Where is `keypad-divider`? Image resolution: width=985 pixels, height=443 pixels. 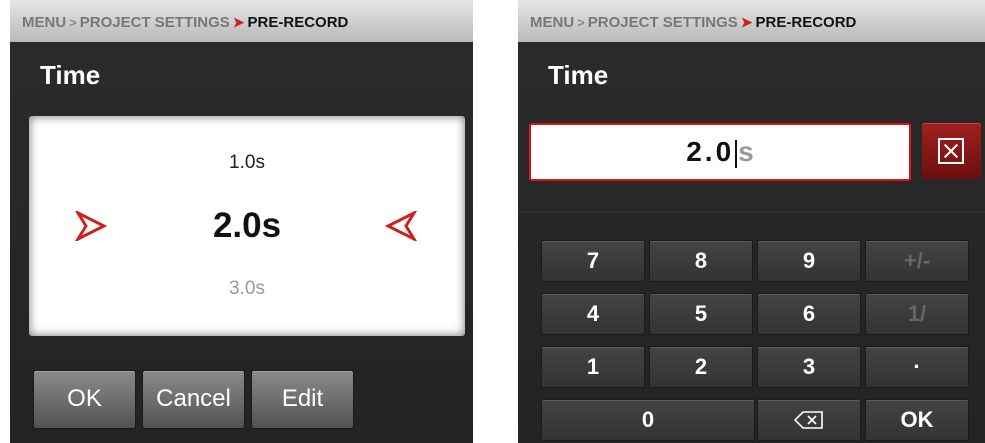
keypad-divider is located at coordinates (751, 211).